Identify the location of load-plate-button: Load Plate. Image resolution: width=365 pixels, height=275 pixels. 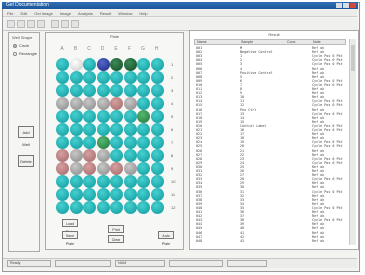
(70, 226).